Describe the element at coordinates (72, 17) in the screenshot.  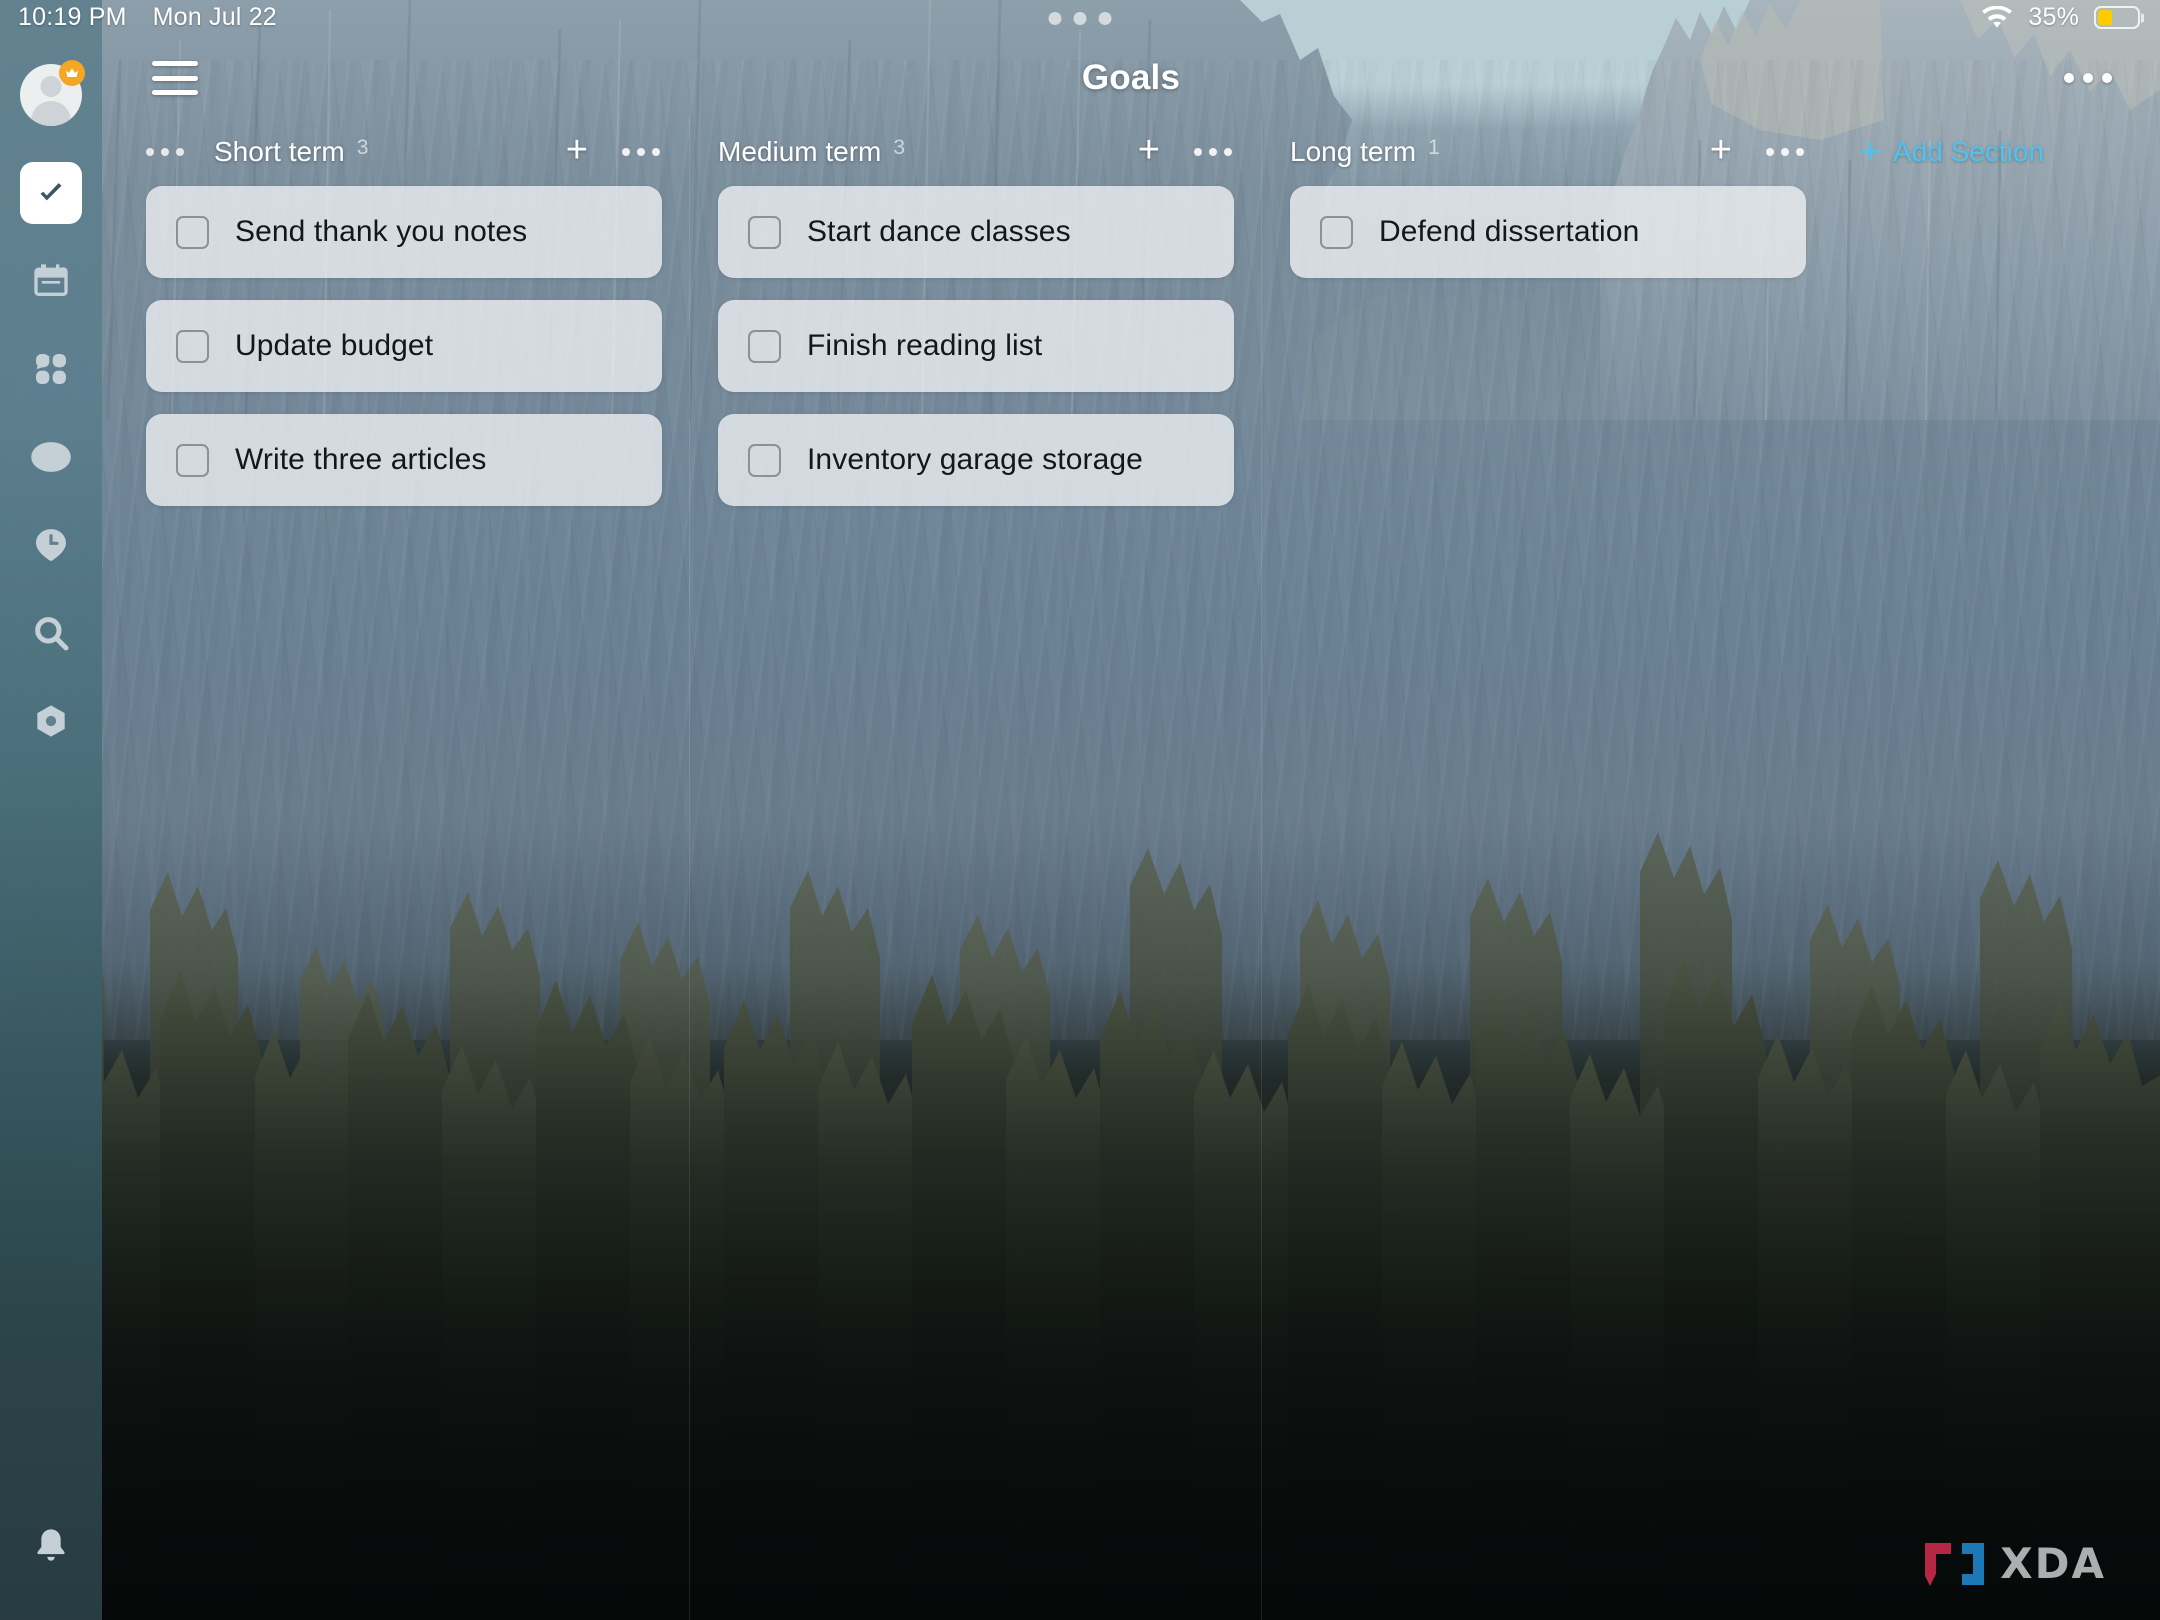
I see `status-time: 10:19 PM` at that location.